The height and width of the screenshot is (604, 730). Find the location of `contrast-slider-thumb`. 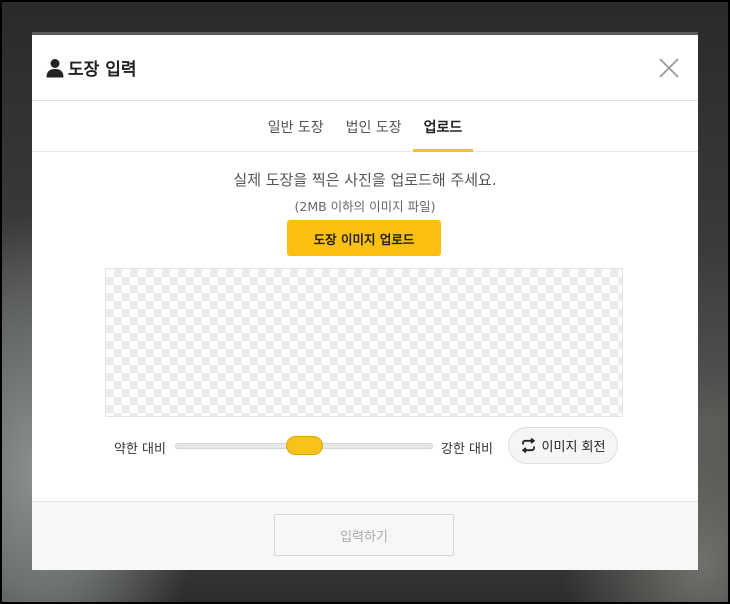

contrast-slider-thumb is located at coordinates (304, 445).